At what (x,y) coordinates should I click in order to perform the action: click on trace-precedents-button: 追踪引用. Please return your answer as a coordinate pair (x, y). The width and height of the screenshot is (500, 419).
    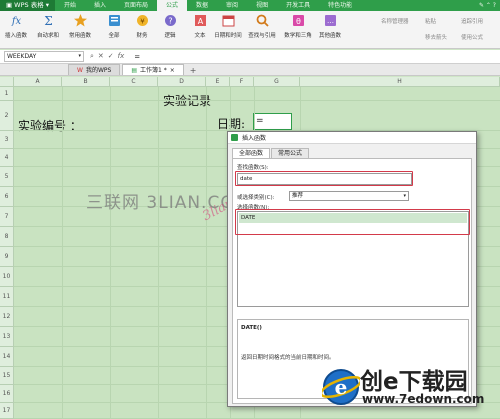
    Looking at the image, I should click on (472, 21).